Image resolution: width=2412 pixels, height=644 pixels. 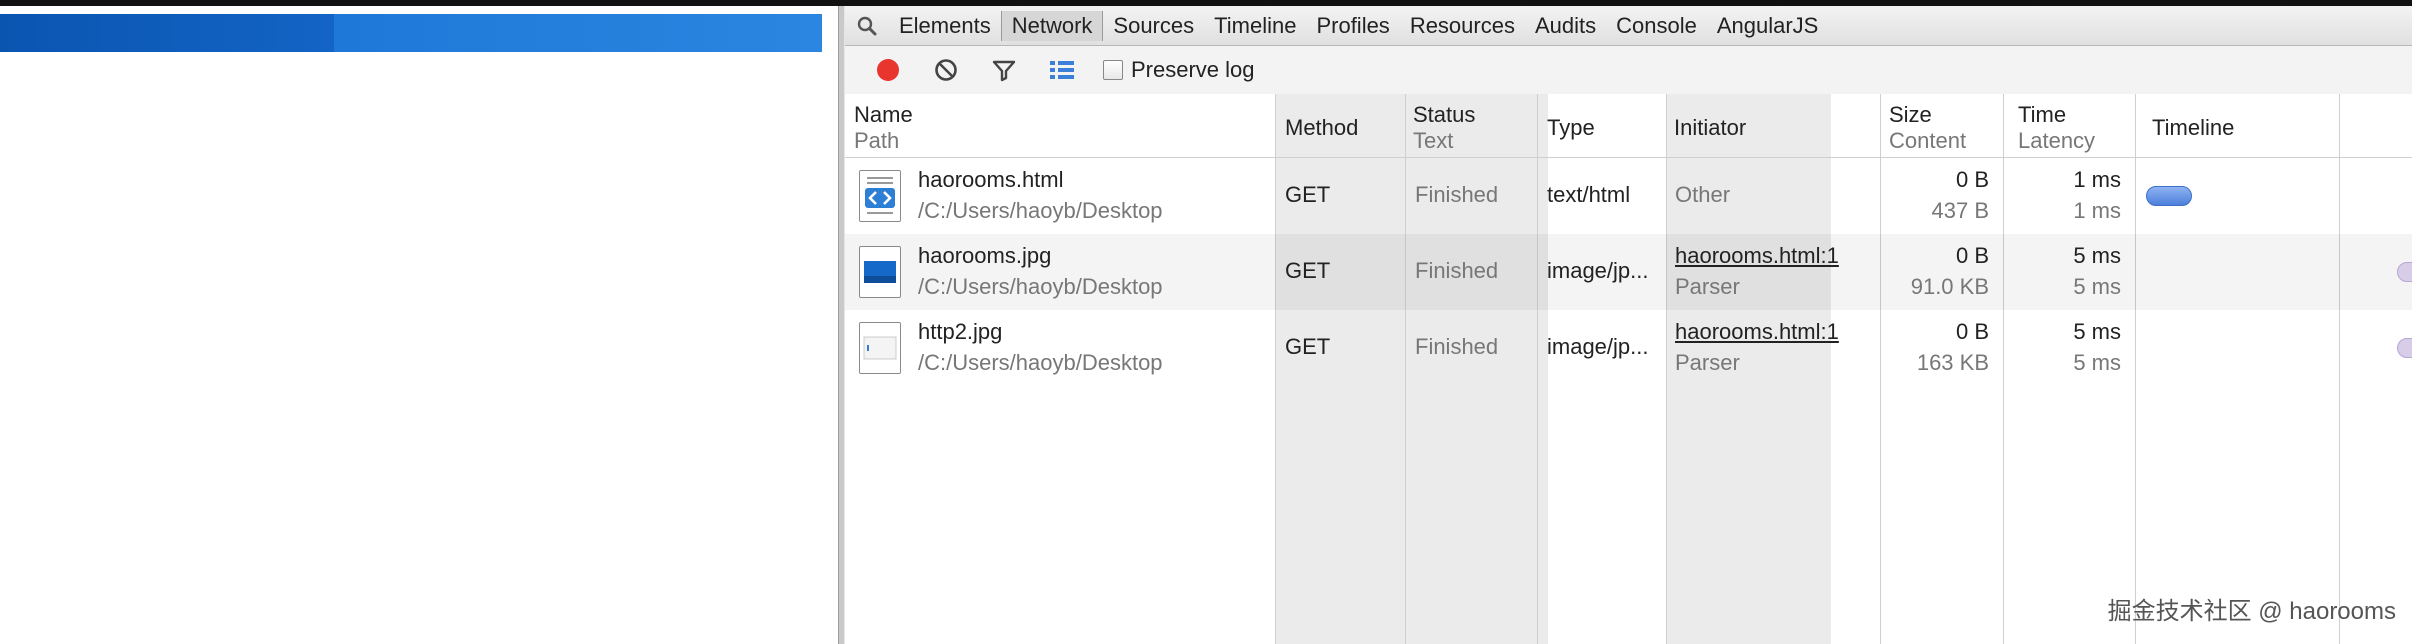 I want to click on preserve-log-checkbox, so click(x=1113, y=70).